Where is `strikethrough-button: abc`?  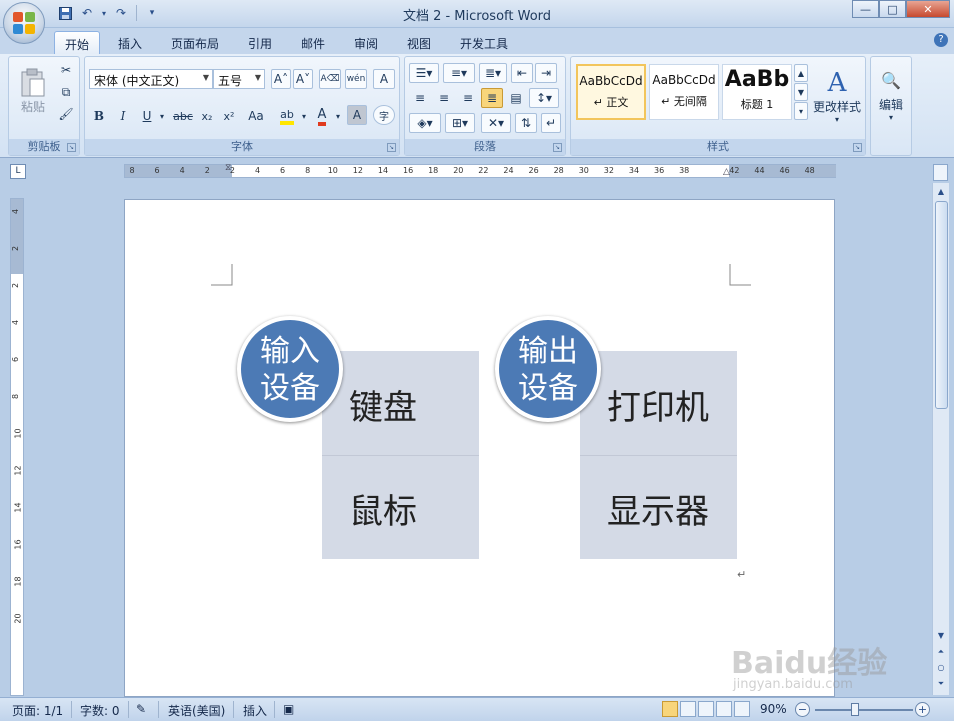
strikethrough-button: abc is located at coordinates (183, 116).